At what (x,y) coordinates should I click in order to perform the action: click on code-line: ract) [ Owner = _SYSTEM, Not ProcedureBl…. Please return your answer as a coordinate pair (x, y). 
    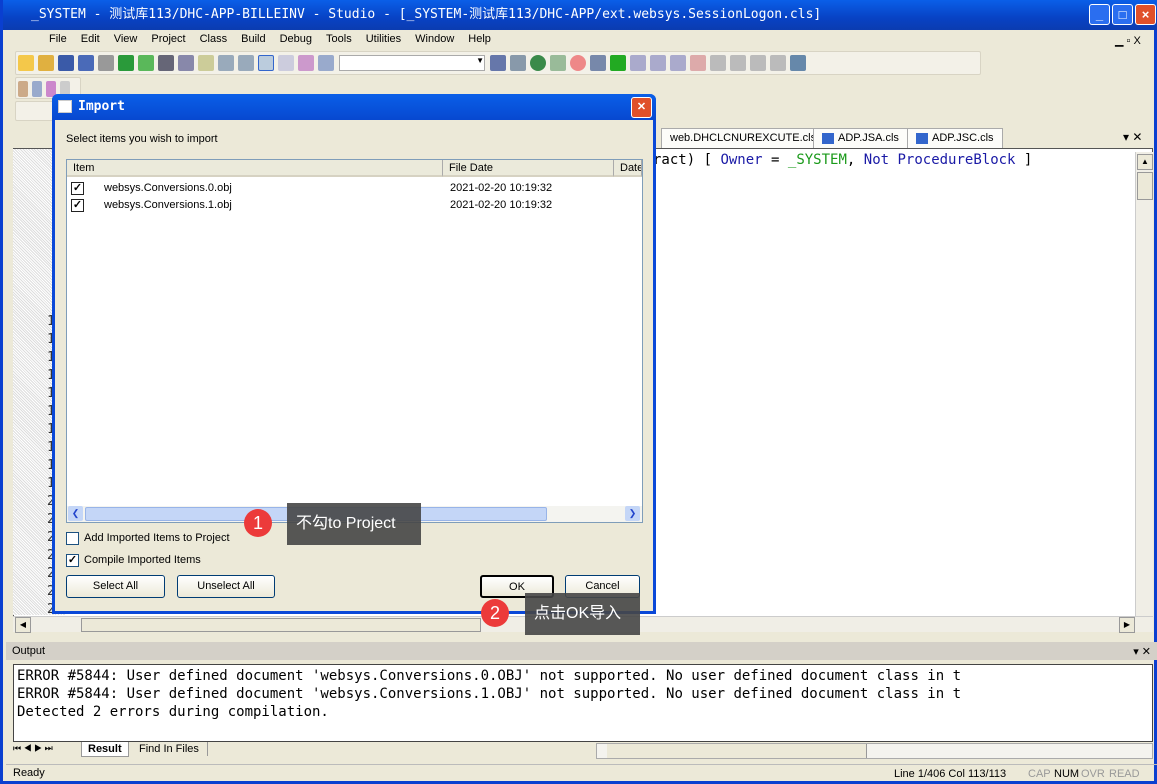
    Looking at the image, I should click on (842, 160).